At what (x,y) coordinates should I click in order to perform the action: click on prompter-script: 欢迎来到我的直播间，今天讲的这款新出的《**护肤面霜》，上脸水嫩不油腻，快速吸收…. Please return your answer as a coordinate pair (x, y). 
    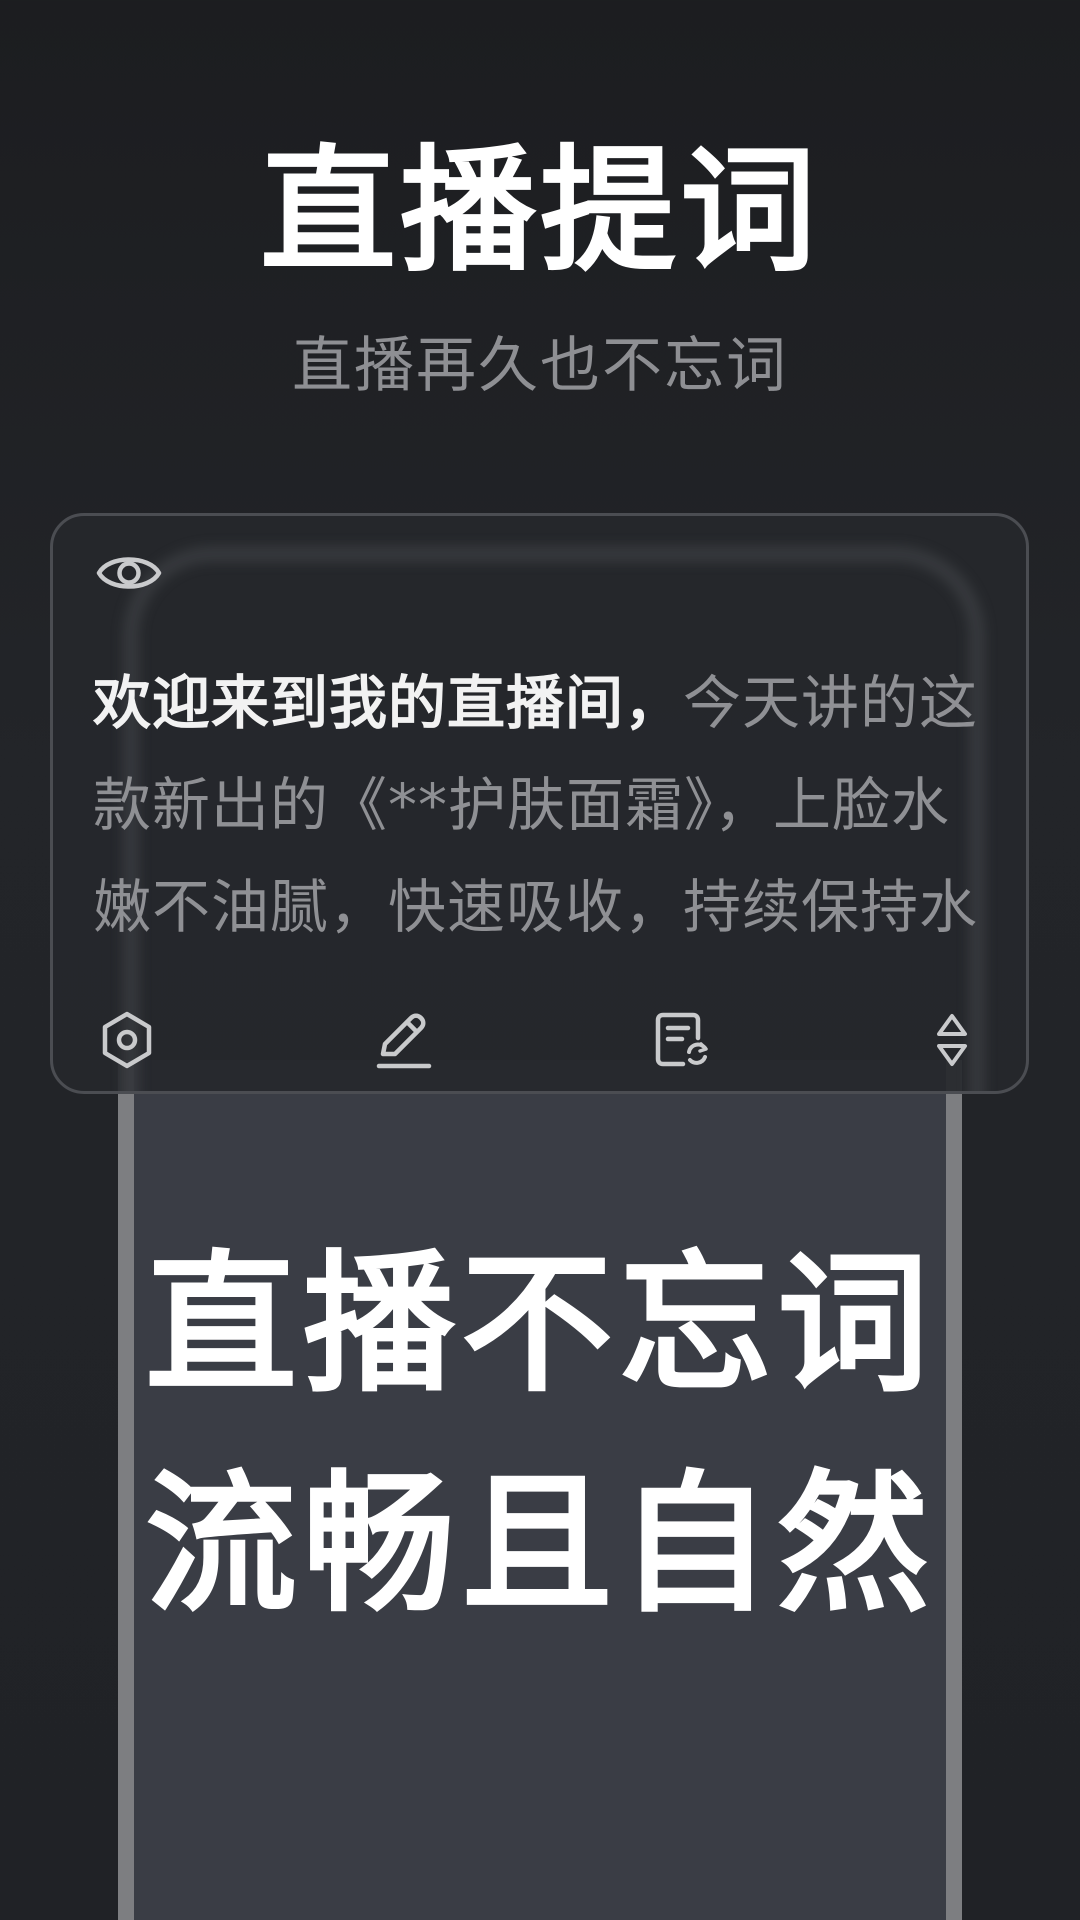
    Looking at the image, I should click on (543, 809).